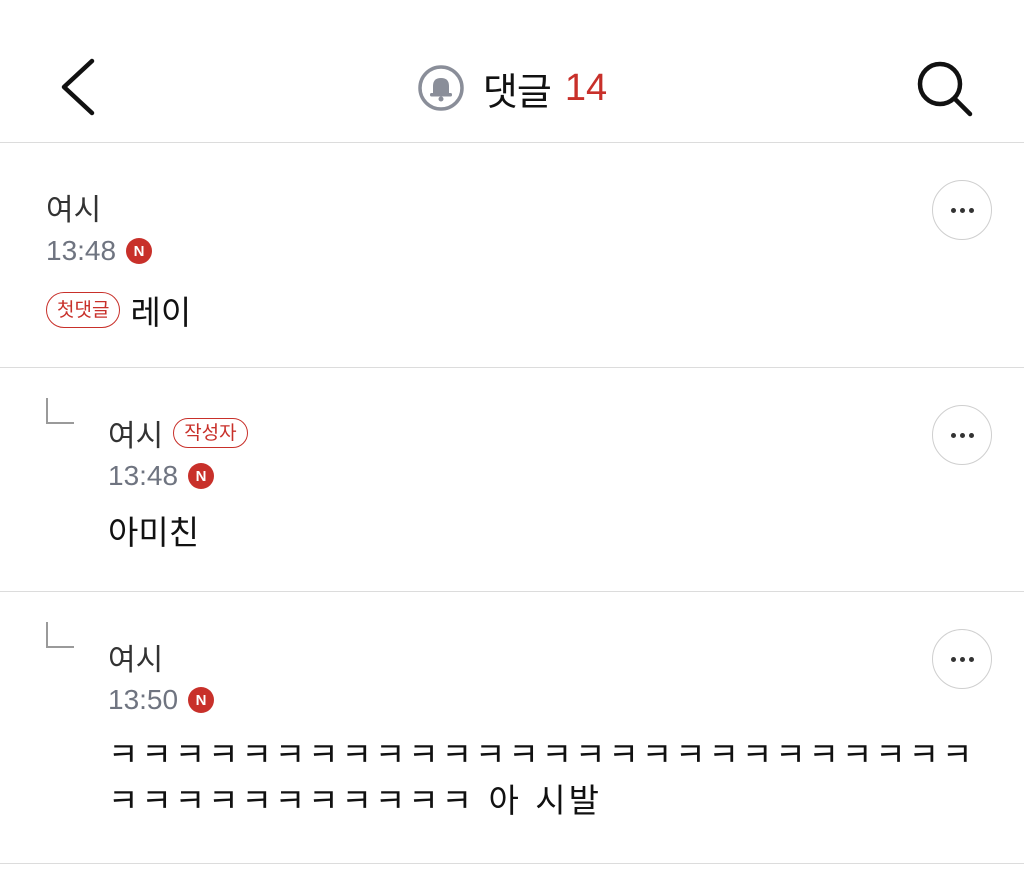 Image resolution: width=1024 pixels, height=884 pixels. I want to click on search-button, so click(944, 88).